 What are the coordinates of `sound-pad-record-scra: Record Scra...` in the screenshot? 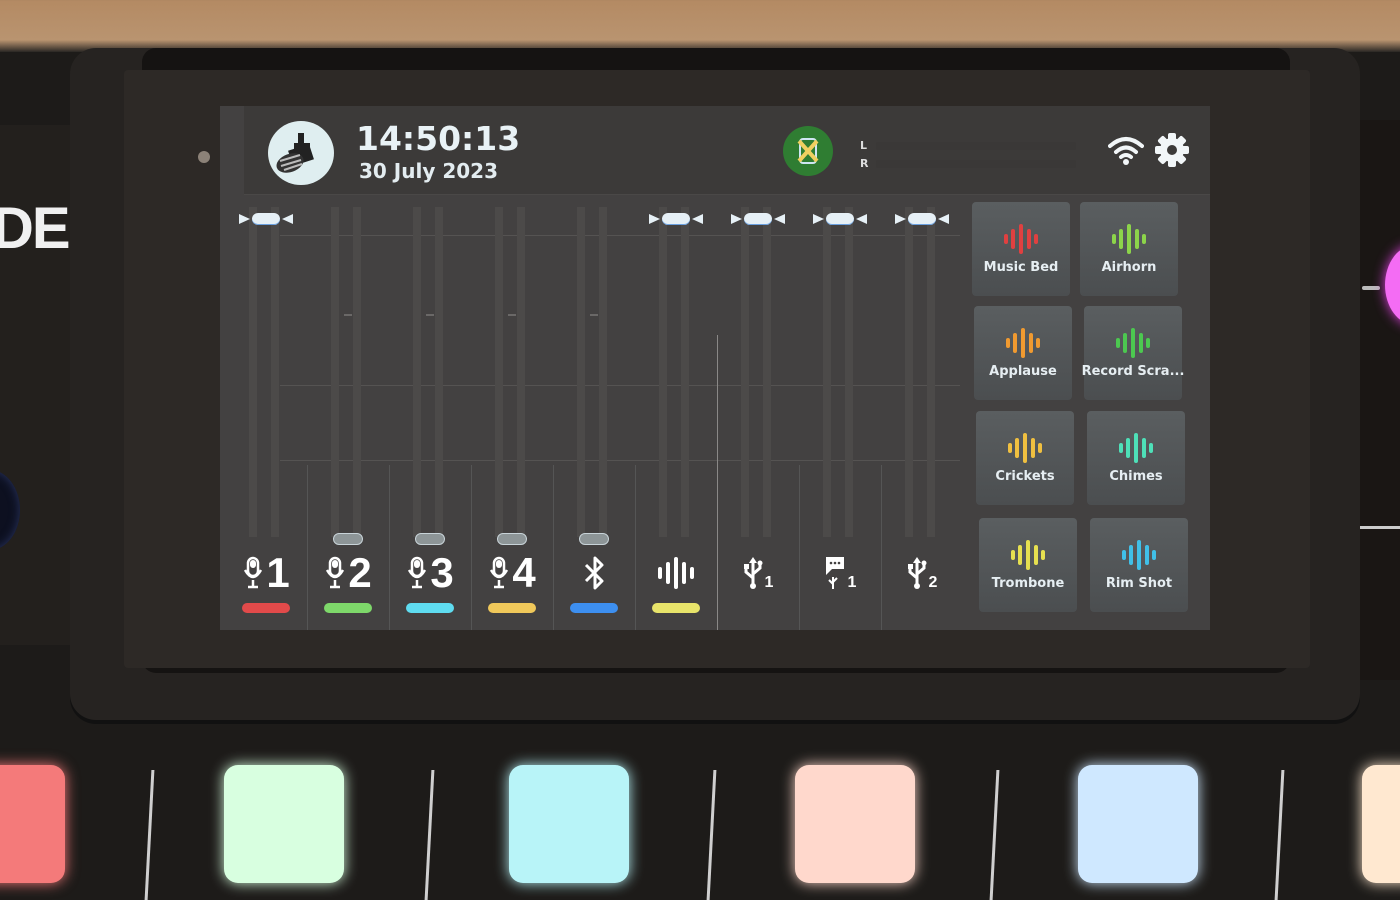 It's located at (1133, 353).